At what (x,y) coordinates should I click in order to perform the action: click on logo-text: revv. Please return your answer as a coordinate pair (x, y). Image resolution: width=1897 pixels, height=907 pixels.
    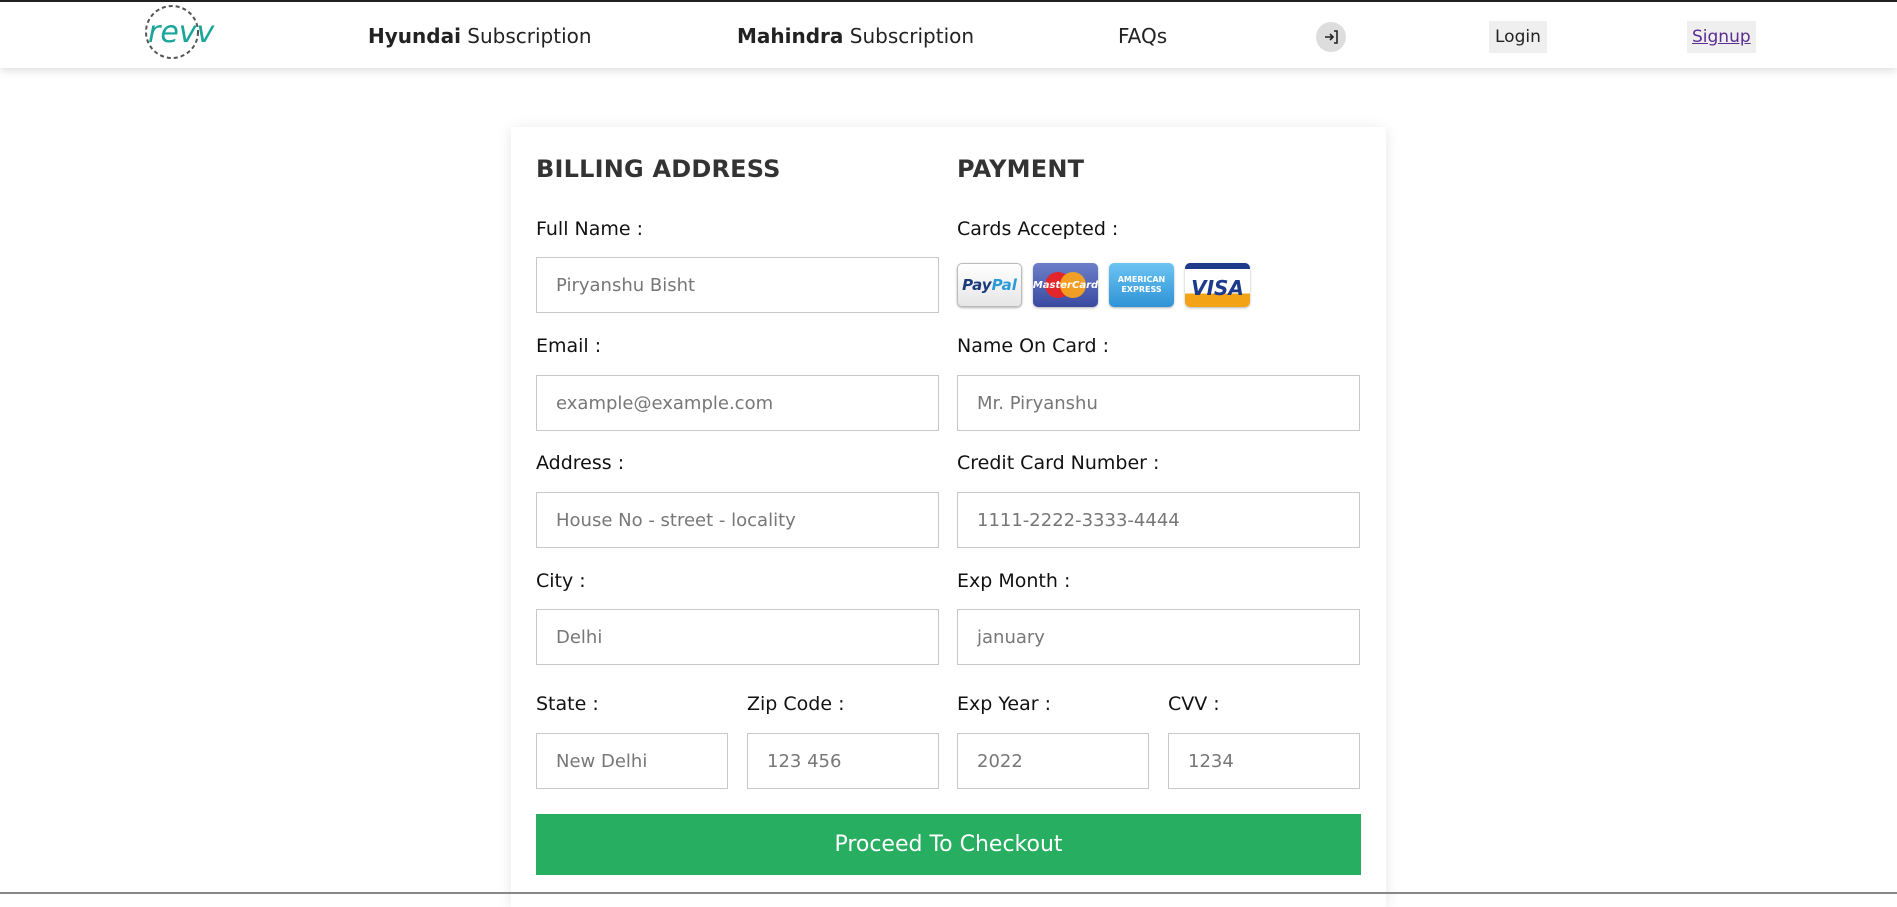
    Looking at the image, I should click on (182, 32).